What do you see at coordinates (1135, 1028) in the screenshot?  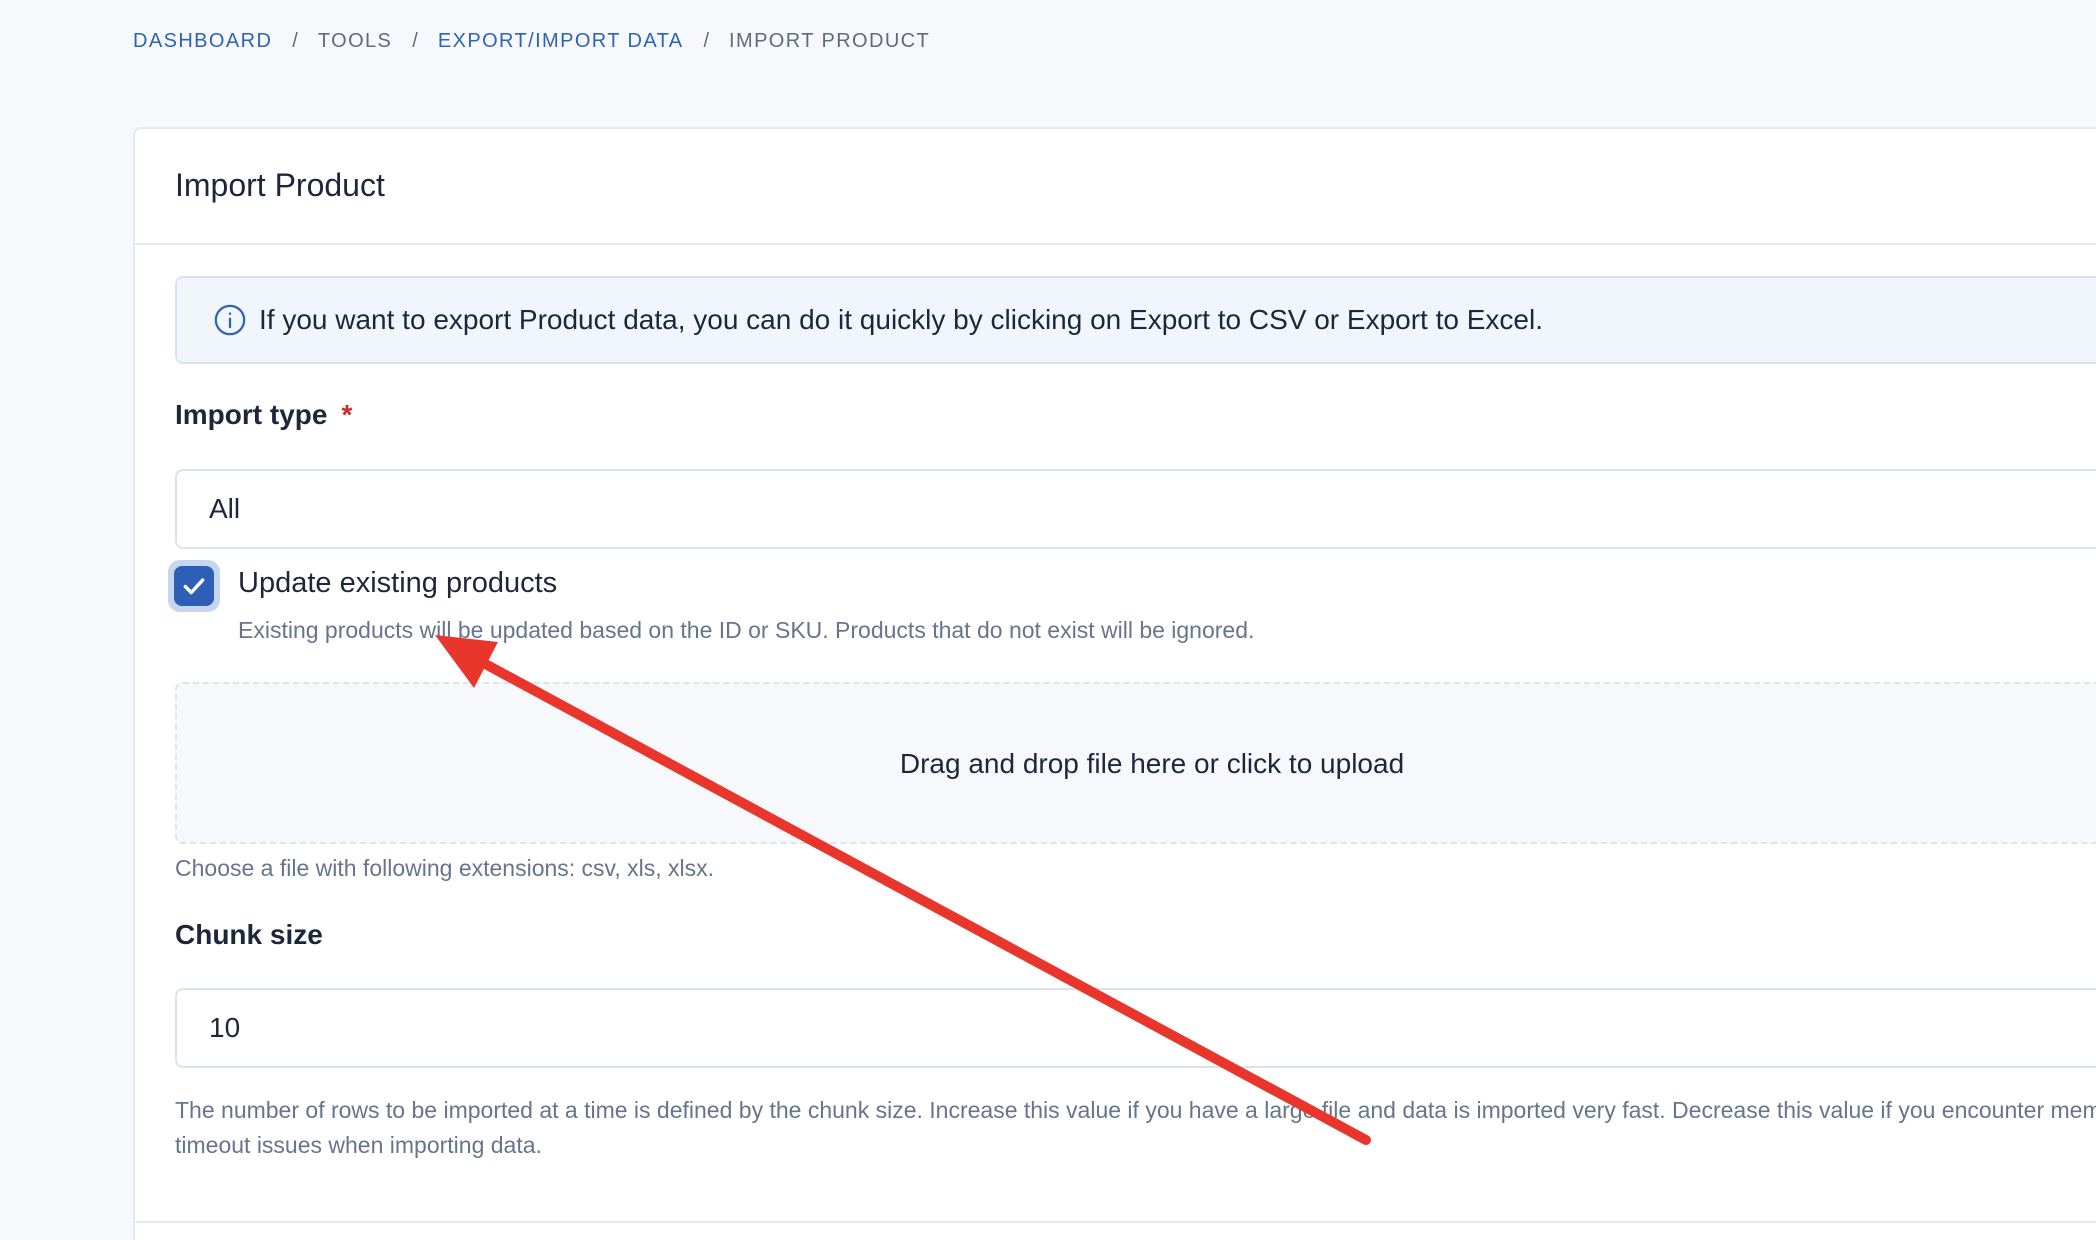 I see `chunk-size-input: 10` at bounding box center [1135, 1028].